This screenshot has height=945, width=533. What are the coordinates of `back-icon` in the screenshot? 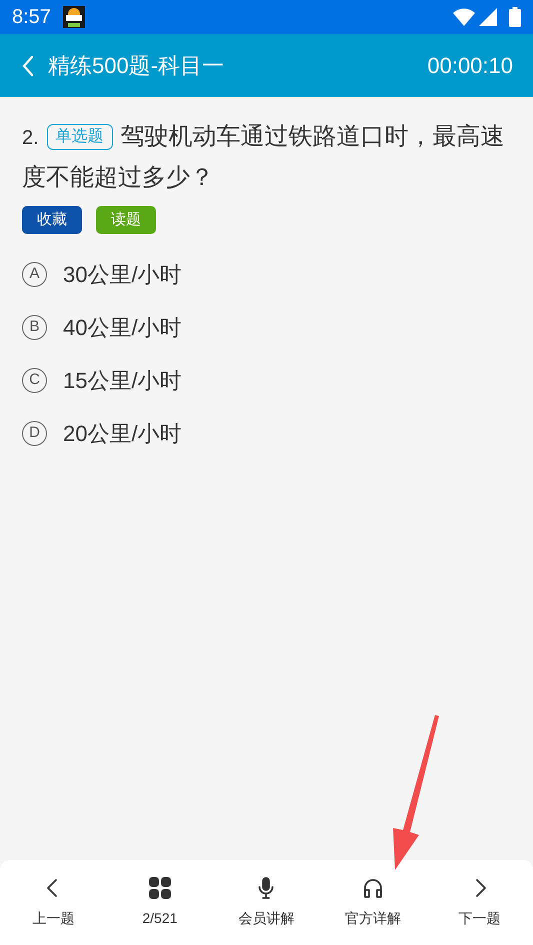 It's located at (28, 66).